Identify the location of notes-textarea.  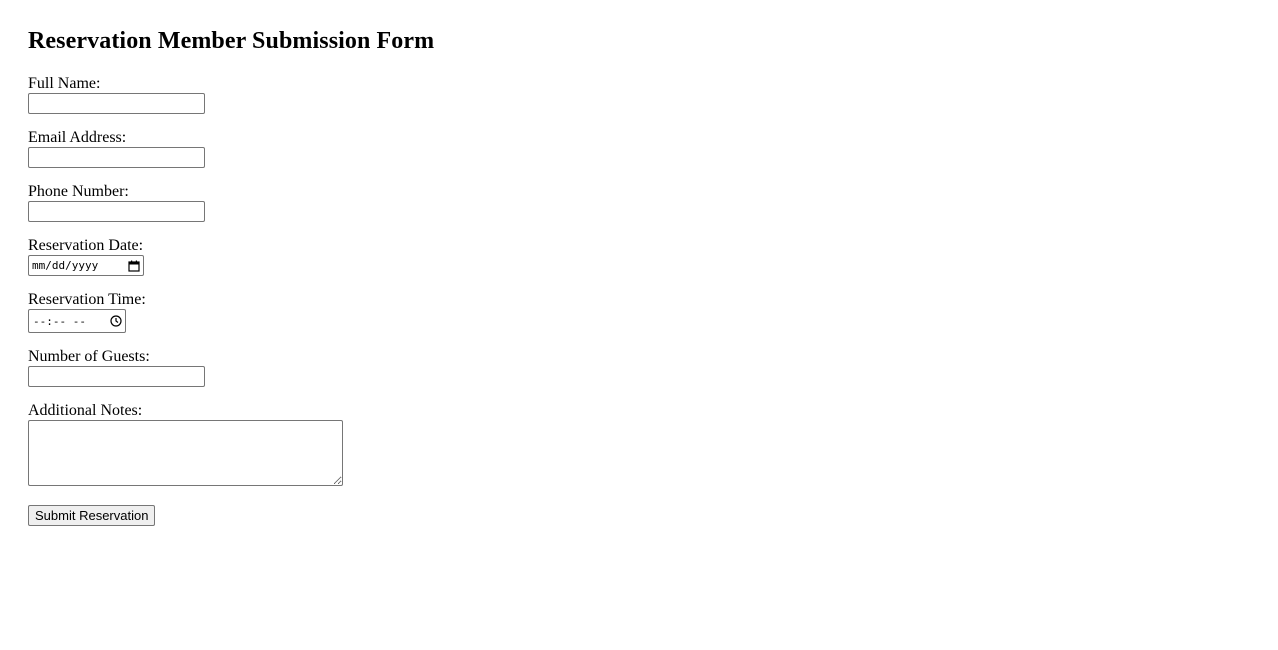
(185, 453).